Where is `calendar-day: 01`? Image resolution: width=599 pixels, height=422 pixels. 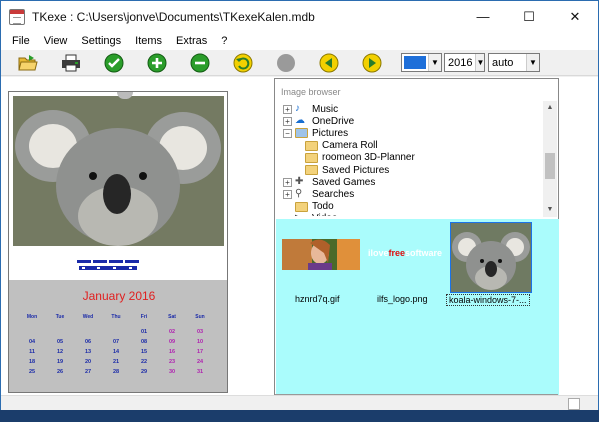
calendar-day: 01 is located at coordinates (144, 332).